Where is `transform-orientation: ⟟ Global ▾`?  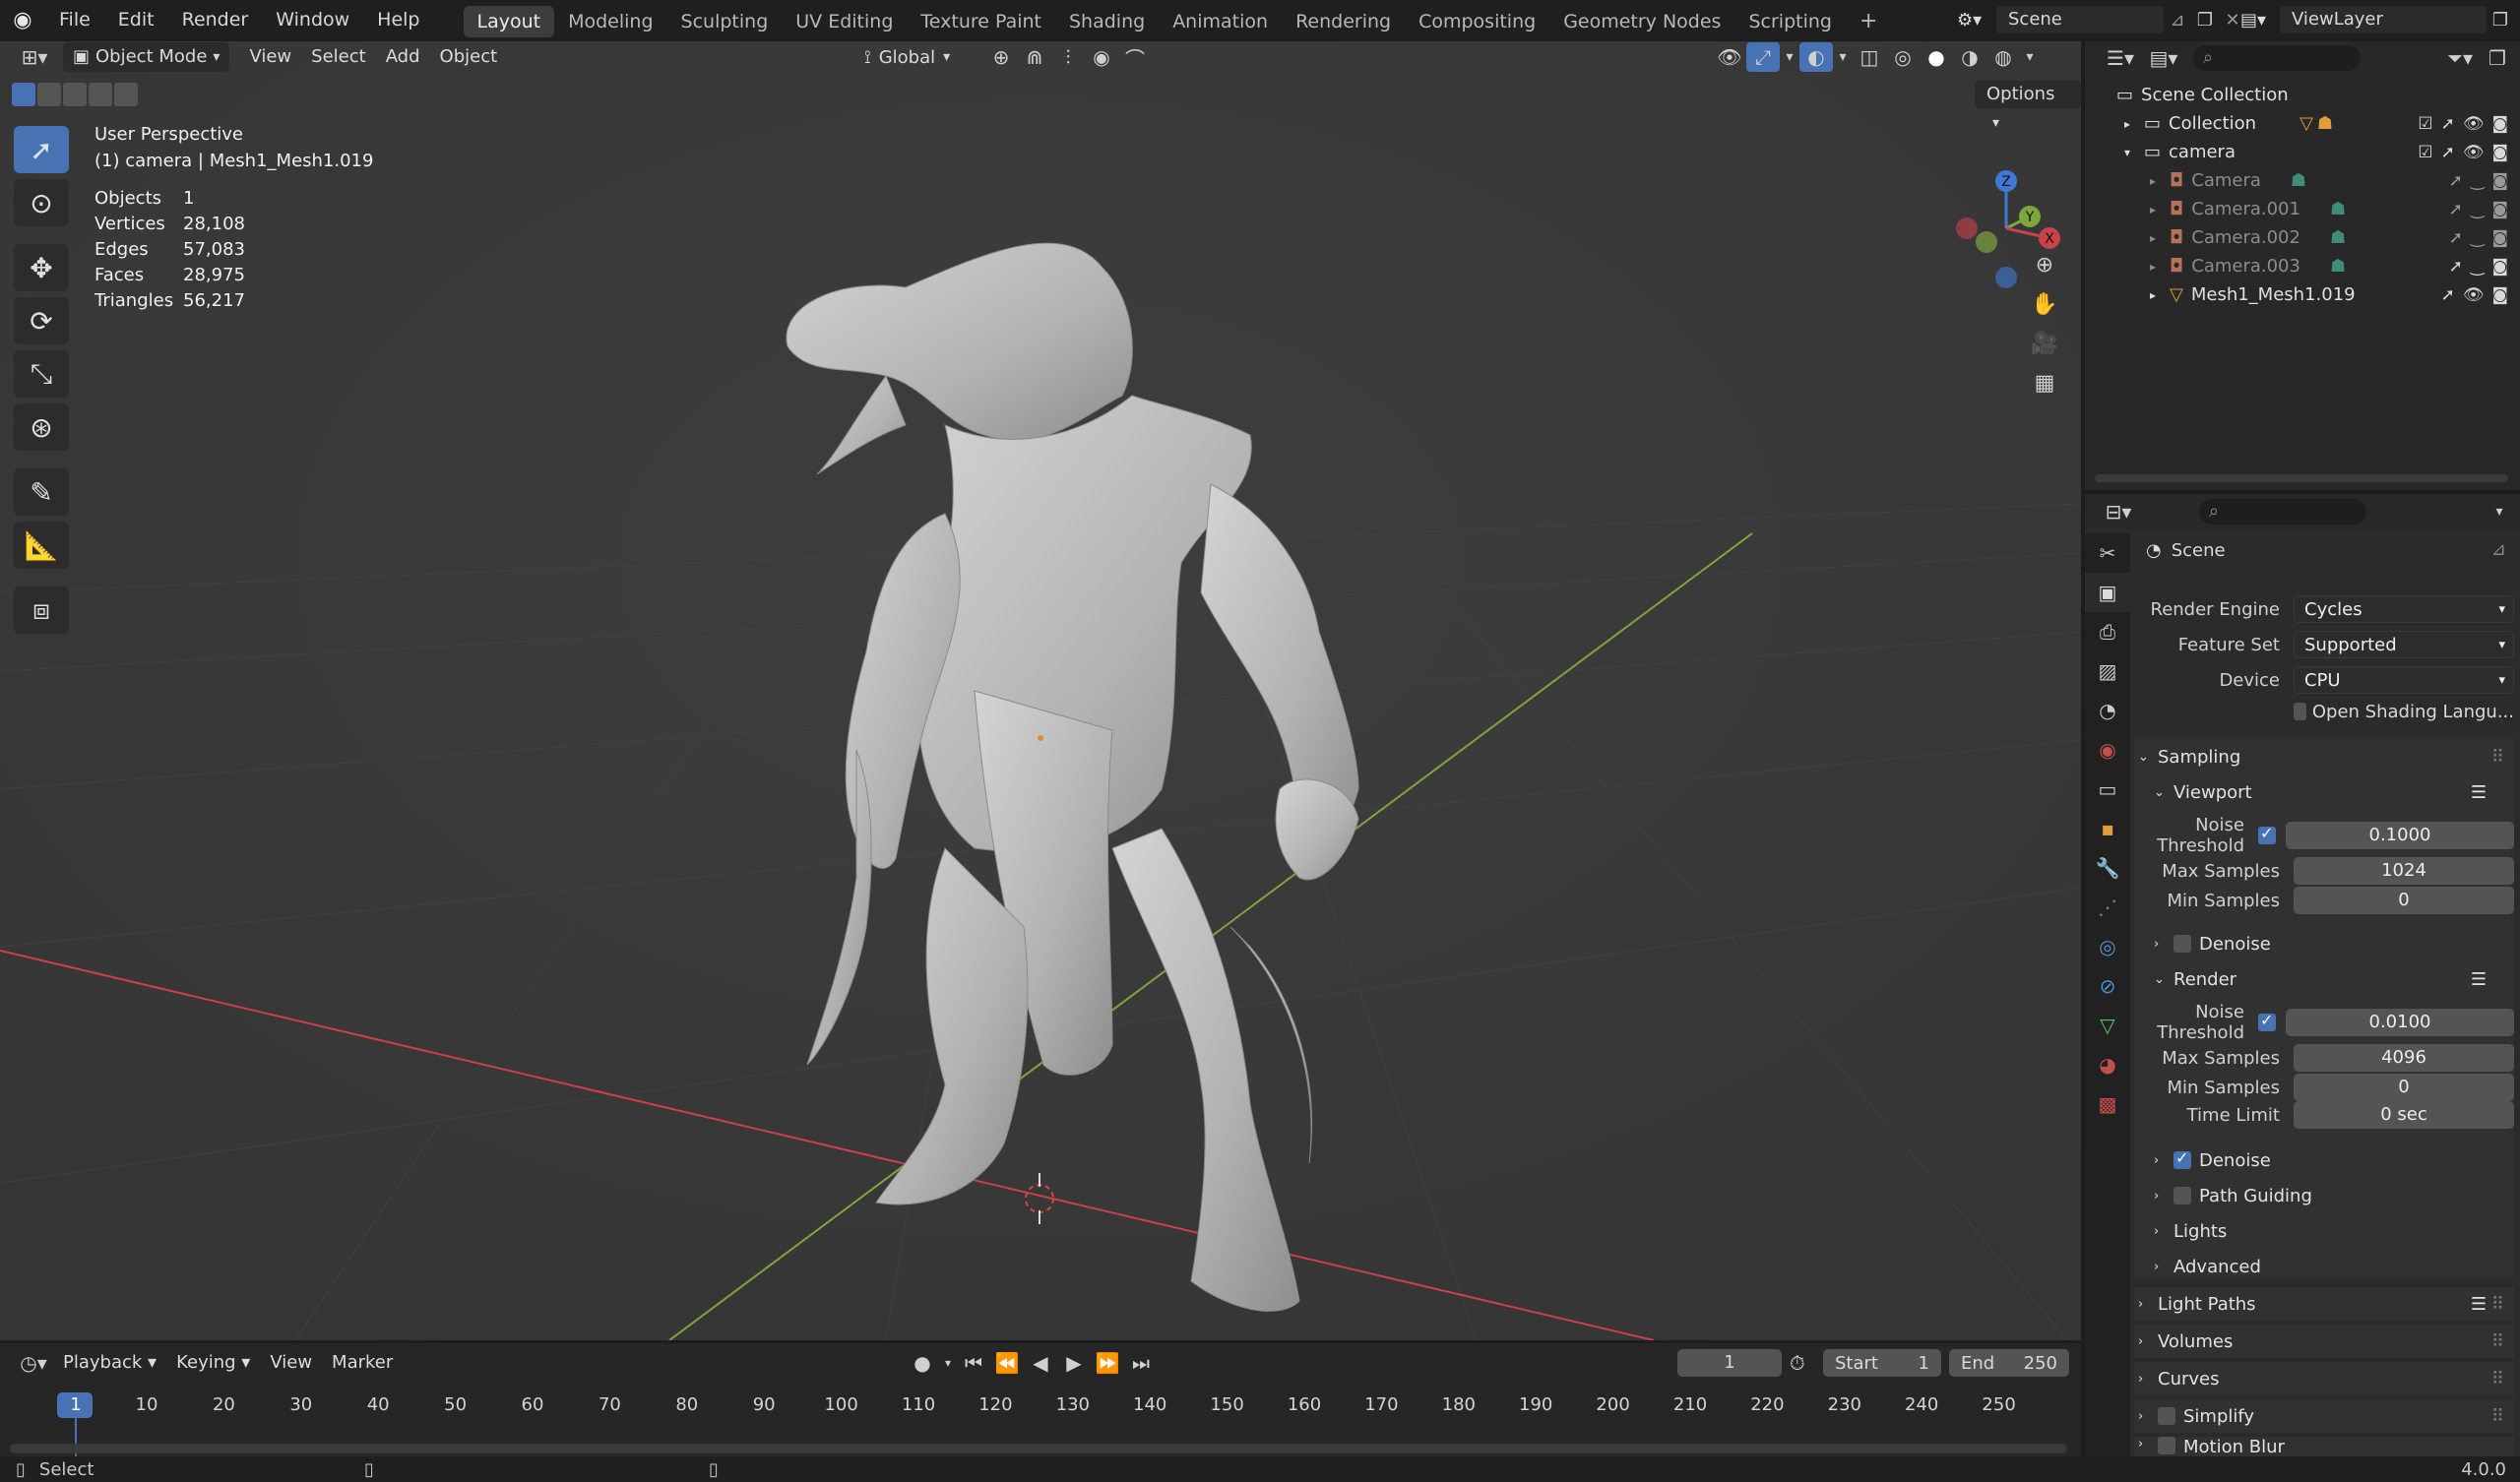
transform-orientation: ⟟ Global ▾ is located at coordinates (907, 57).